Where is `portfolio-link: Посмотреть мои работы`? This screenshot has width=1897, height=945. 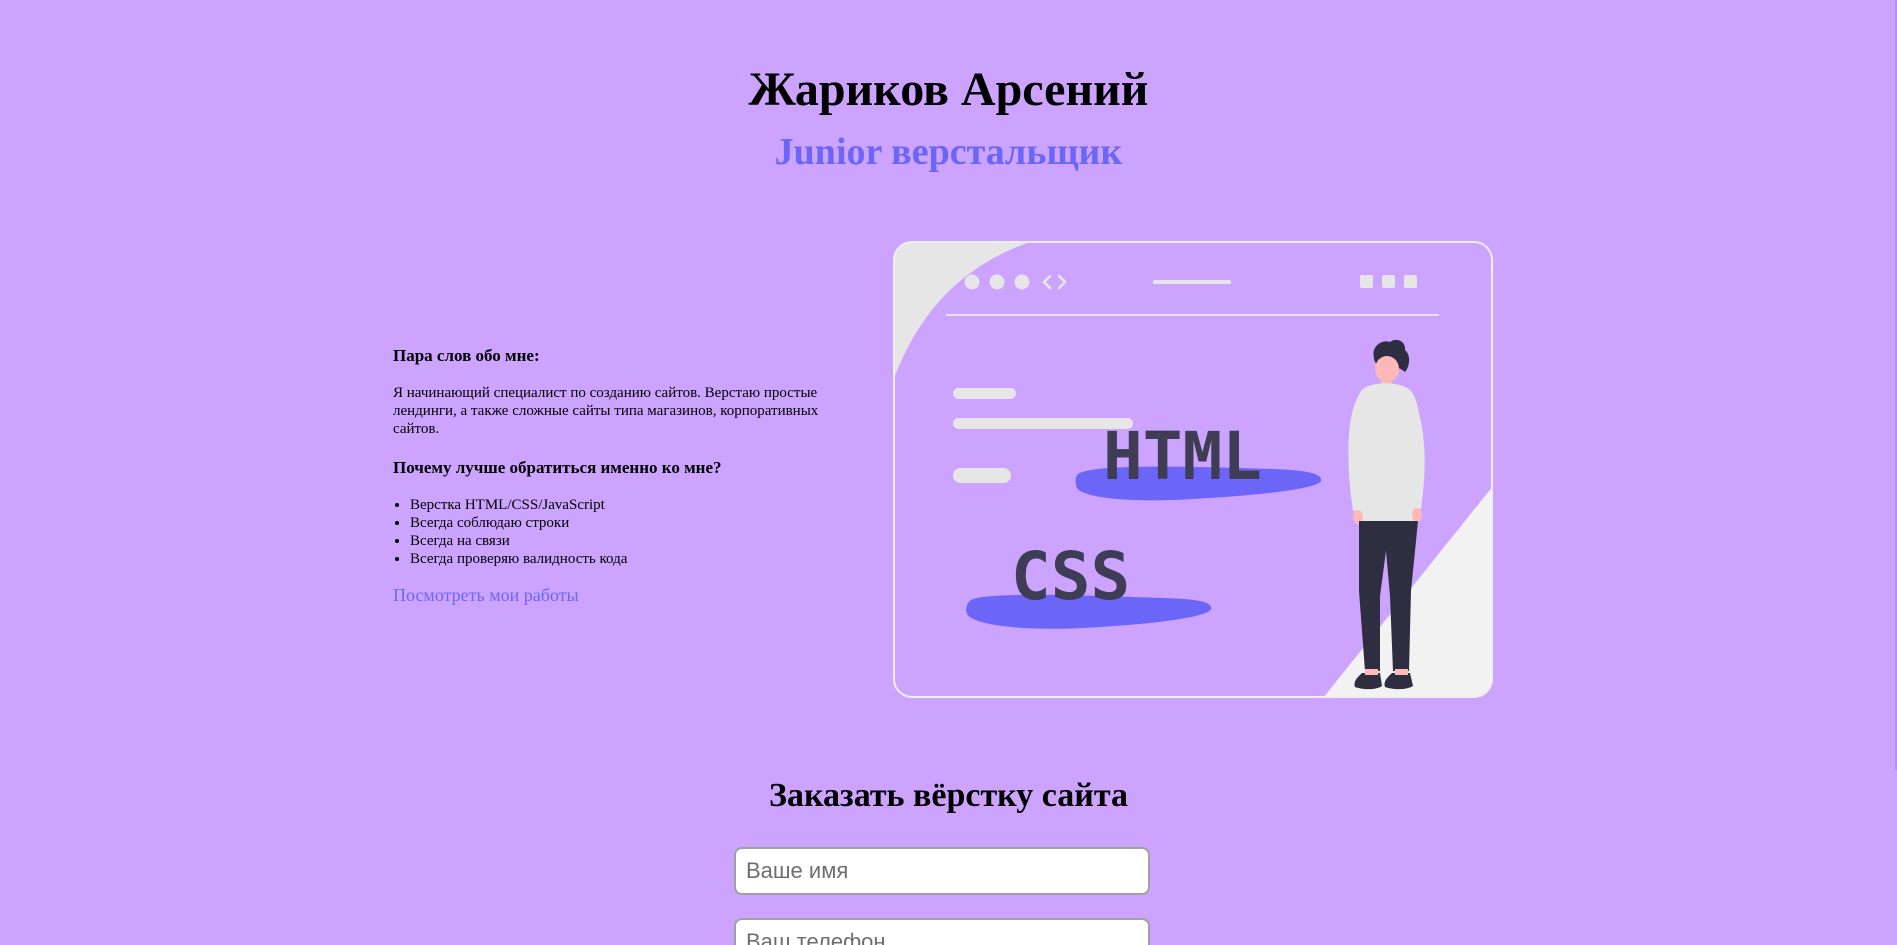 portfolio-link: Посмотреть мои работы is located at coordinates (486, 595).